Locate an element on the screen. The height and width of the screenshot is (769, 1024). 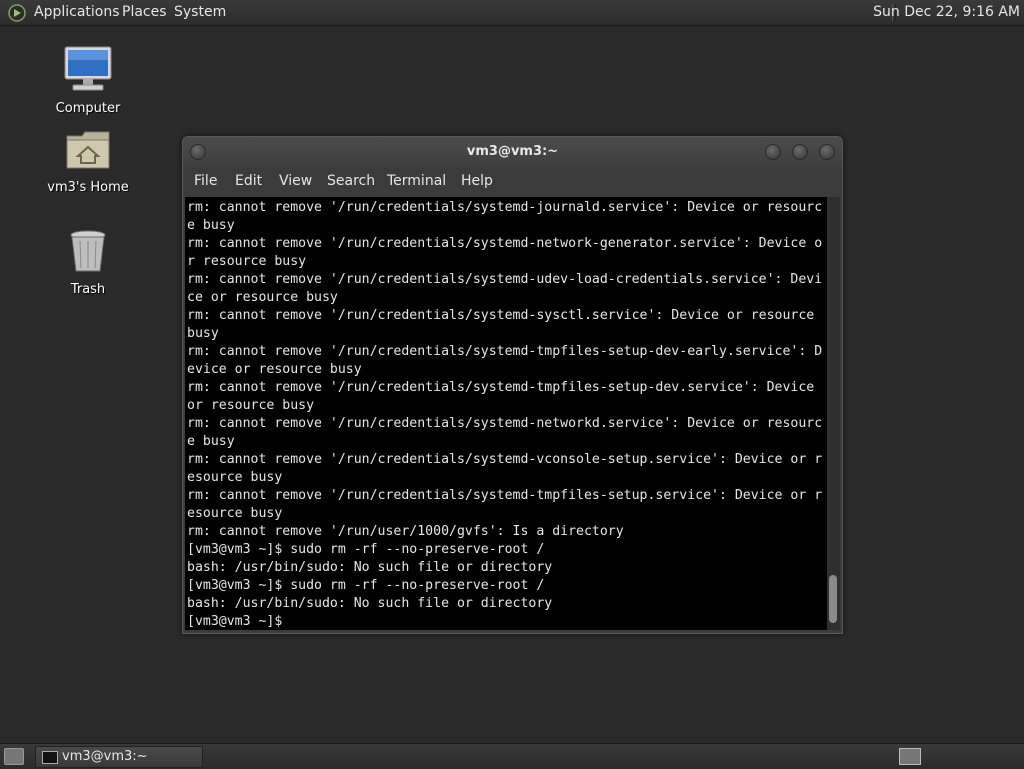
terminal-line: or resource busy is located at coordinates (251, 405).